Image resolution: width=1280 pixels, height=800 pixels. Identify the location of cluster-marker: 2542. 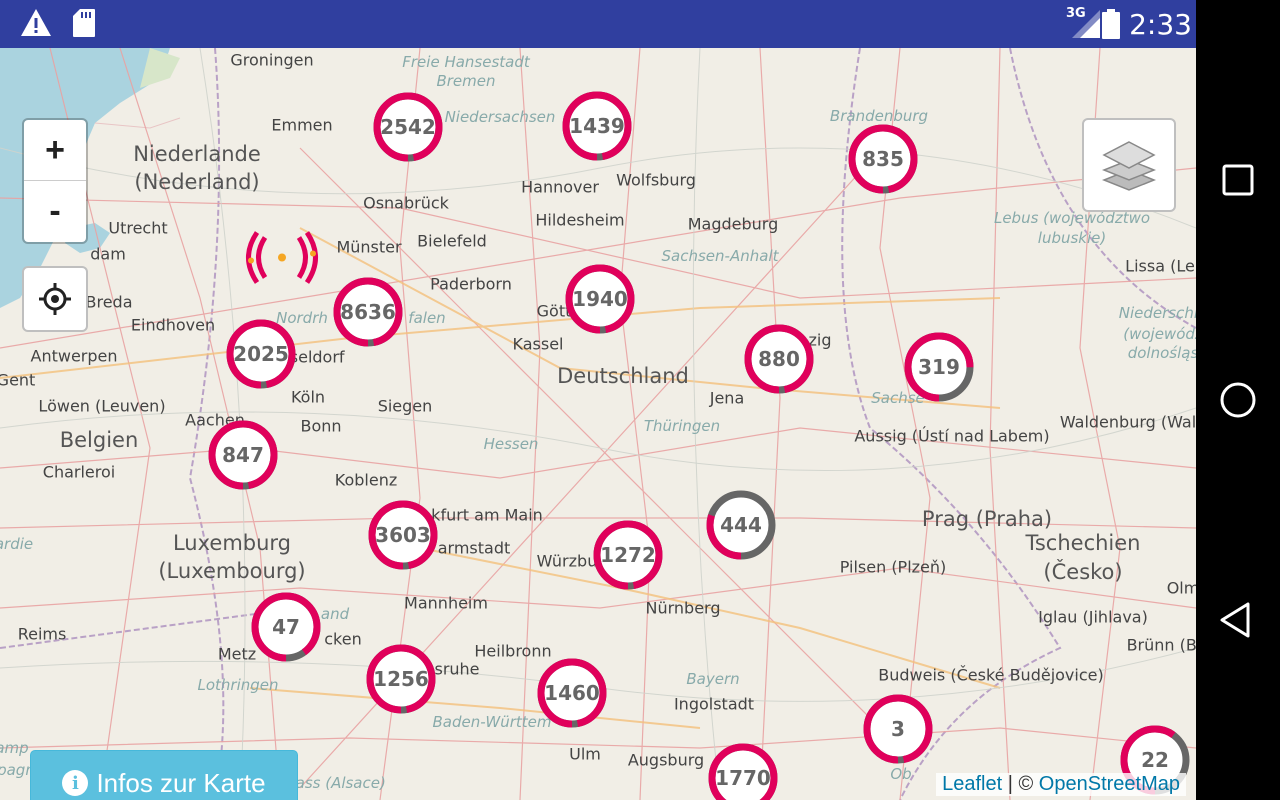
(408, 127).